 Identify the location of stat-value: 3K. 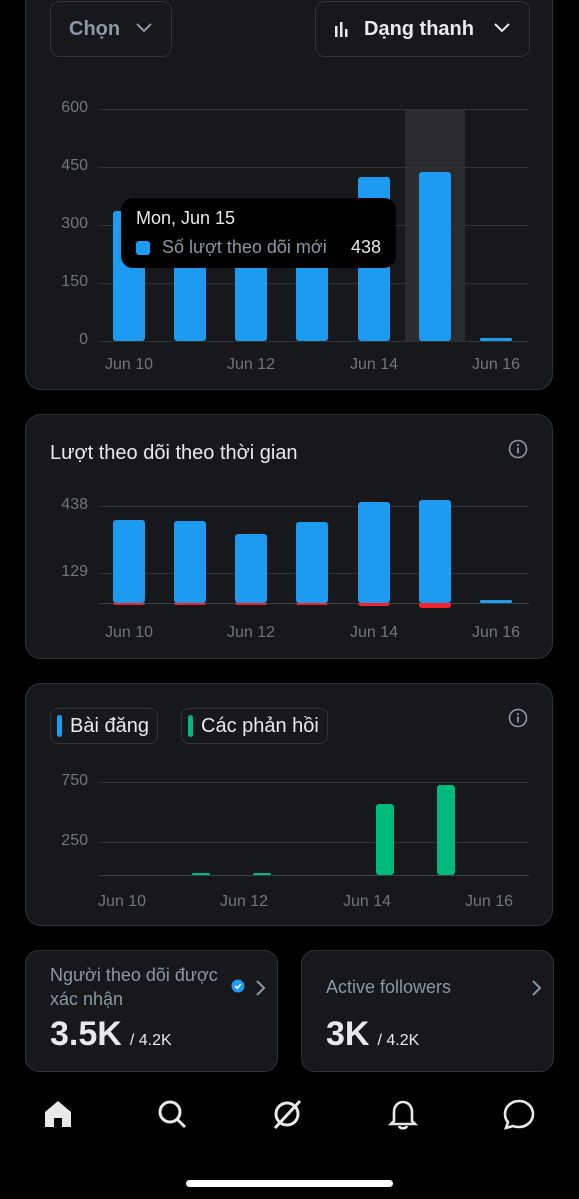
(348, 1034).